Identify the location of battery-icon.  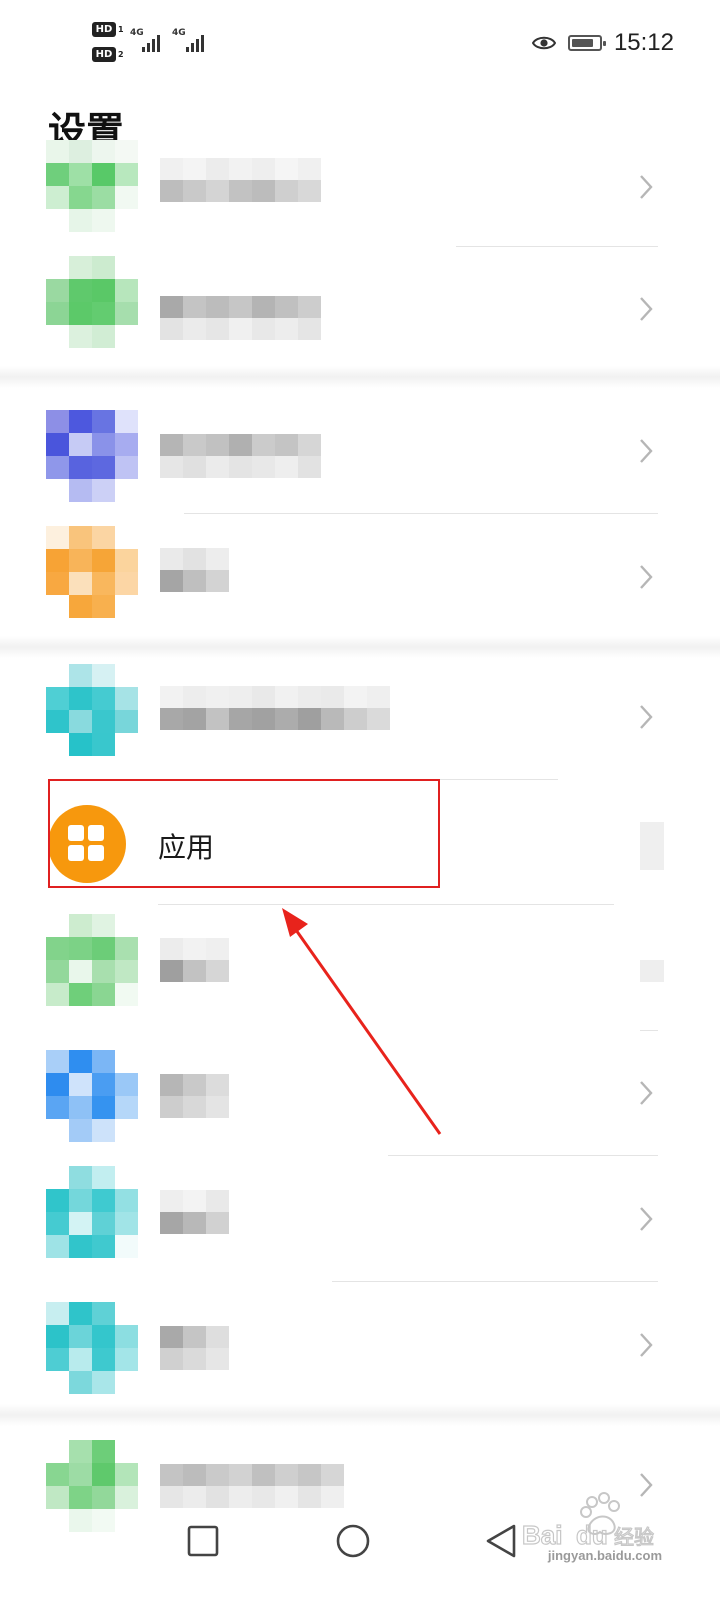
(586, 43).